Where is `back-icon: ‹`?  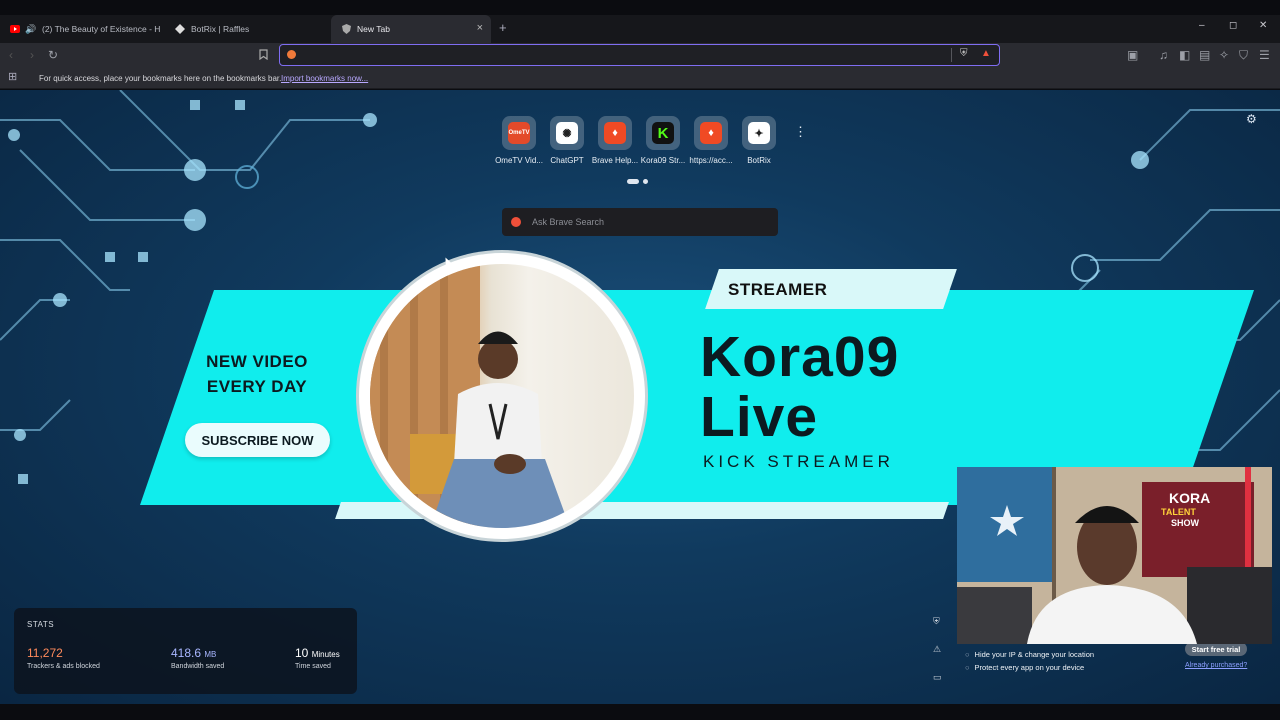
back-icon: ‹ is located at coordinates (11, 55).